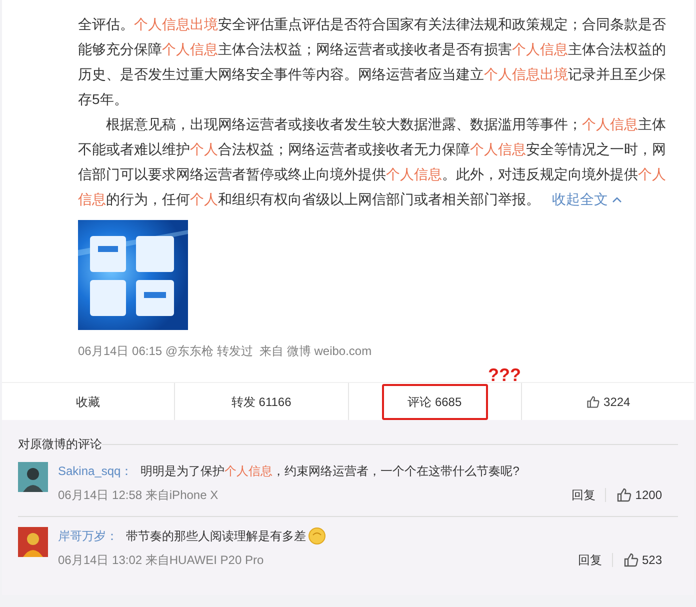  I want to click on comment-time: 06月14日 13:02 来自HUAWEI P20 Pro, so click(161, 560).